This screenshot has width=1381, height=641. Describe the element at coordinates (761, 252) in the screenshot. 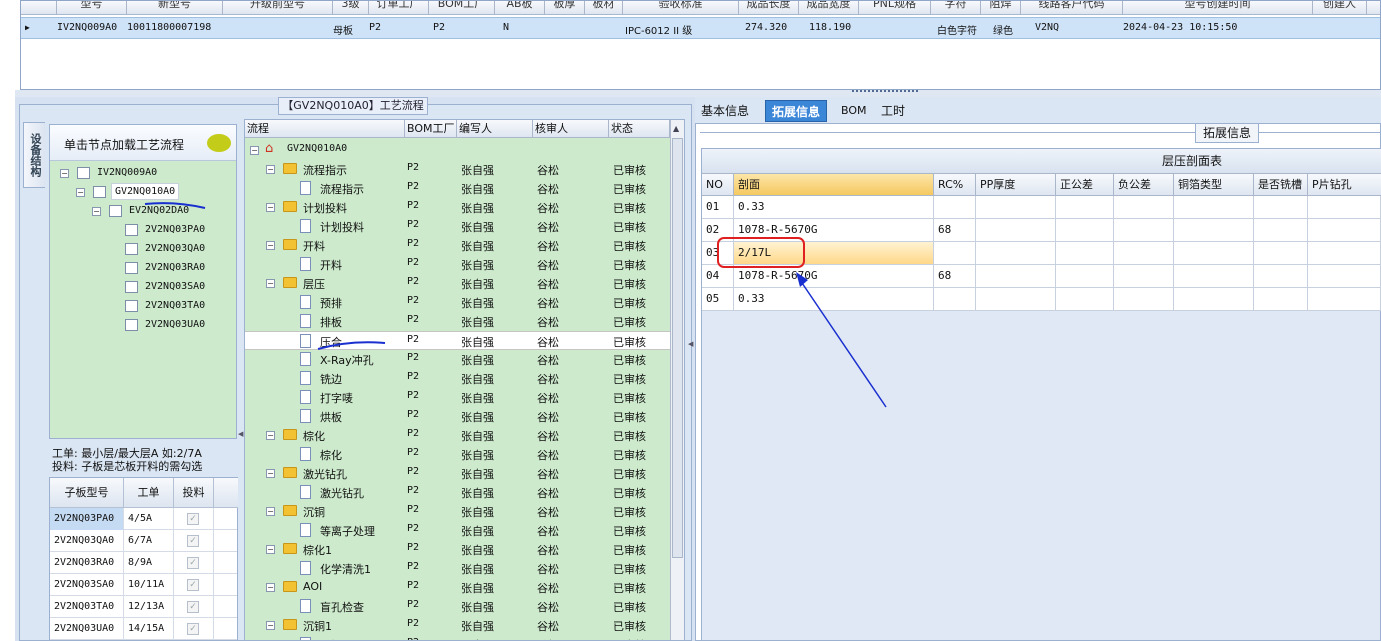

I see `annotation-circle` at that location.